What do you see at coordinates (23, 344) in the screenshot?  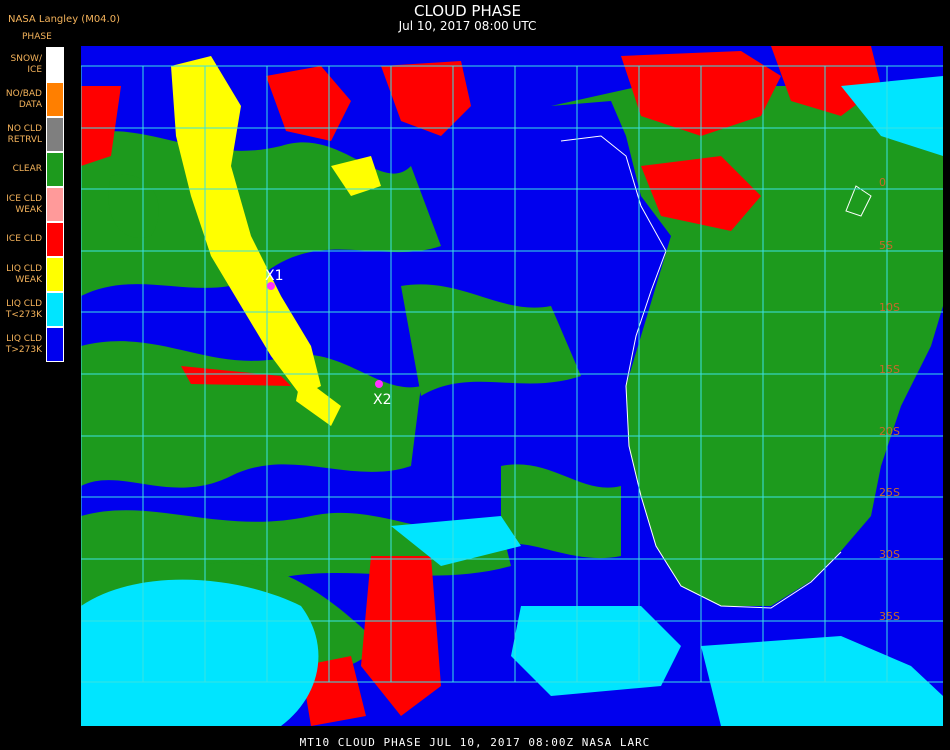 I see `legend-label: LIQ CLD T>273K` at bounding box center [23, 344].